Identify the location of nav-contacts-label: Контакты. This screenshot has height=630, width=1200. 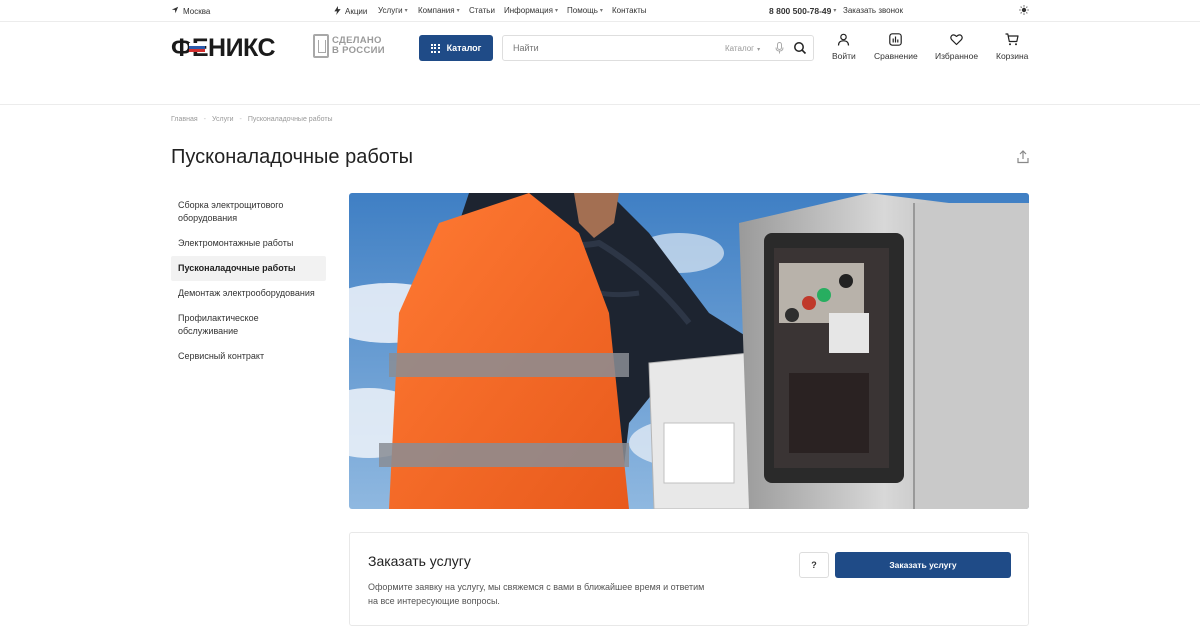
(629, 10).